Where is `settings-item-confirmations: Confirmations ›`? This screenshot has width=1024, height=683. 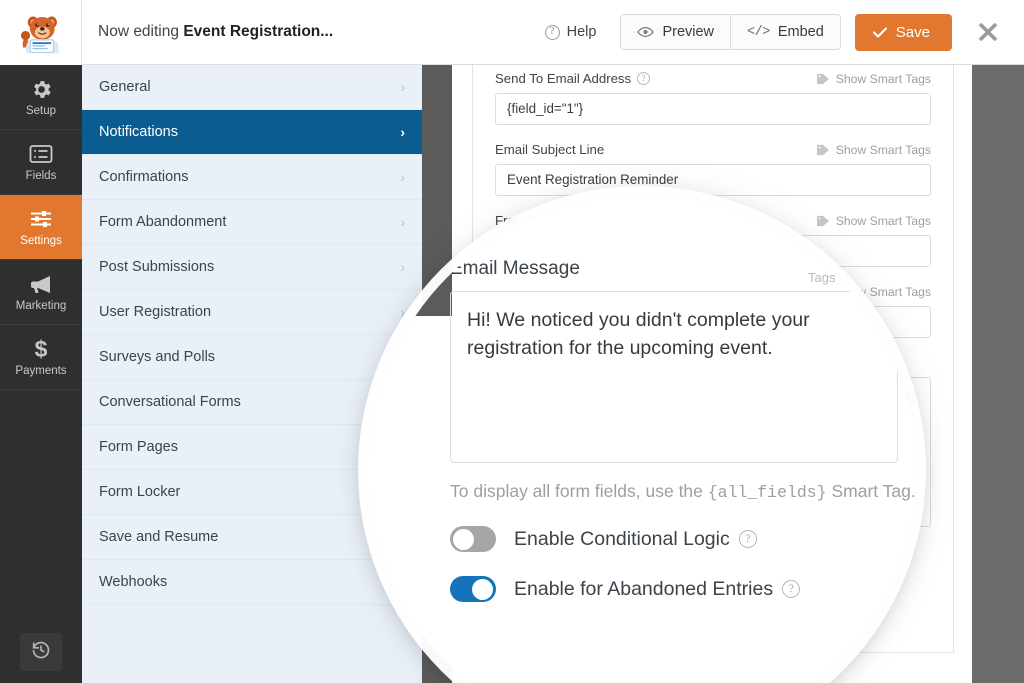 settings-item-confirmations: Confirmations › is located at coordinates (252, 177).